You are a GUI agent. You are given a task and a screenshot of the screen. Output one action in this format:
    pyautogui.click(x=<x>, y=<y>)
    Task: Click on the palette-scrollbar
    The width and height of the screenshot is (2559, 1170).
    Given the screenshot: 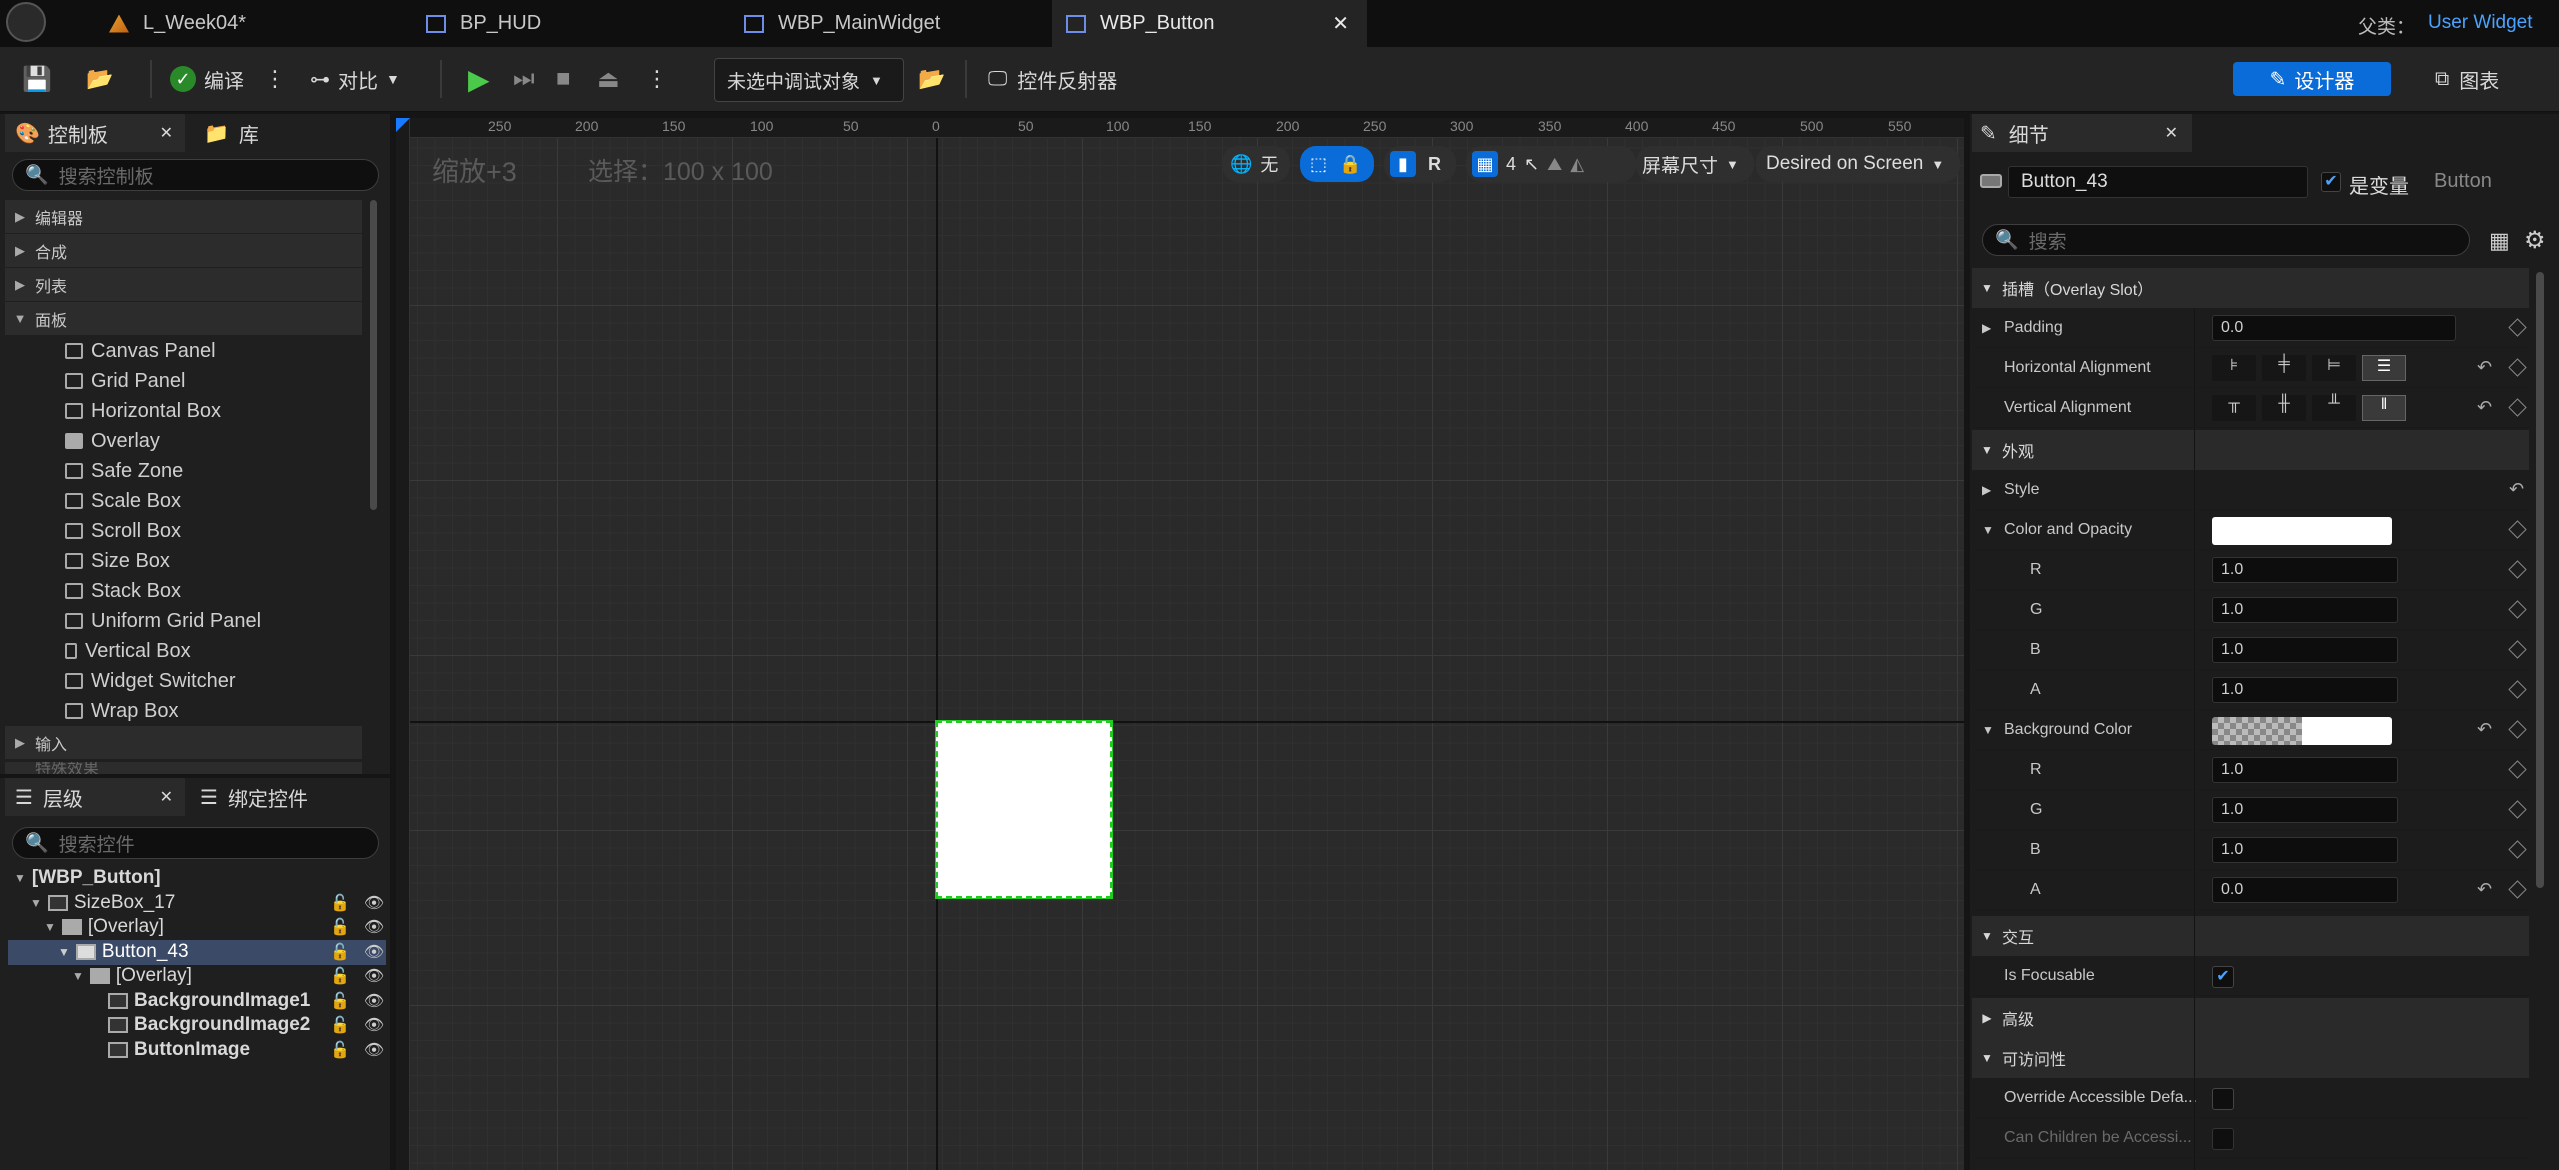 What is the action you would take?
    pyautogui.click(x=373, y=355)
    